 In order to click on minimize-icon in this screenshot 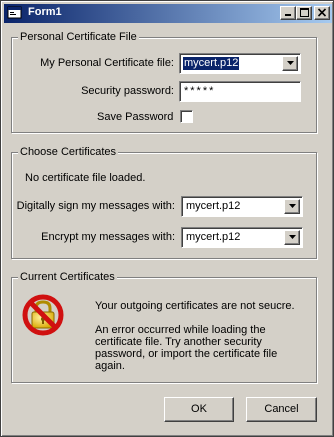, I will do `click(288, 15)`.